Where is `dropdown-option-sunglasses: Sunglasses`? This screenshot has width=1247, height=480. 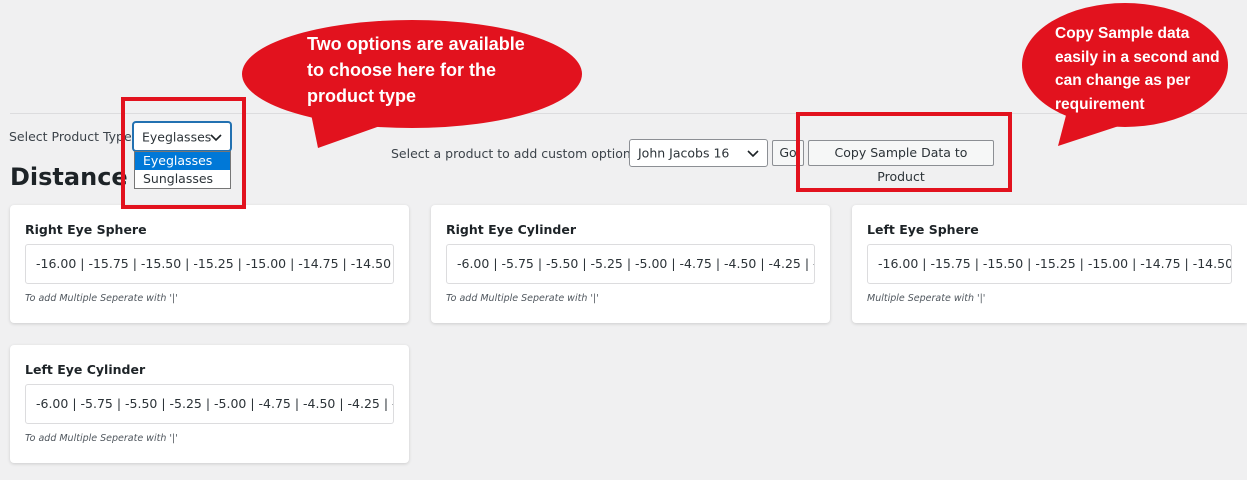 dropdown-option-sunglasses: Sunglasses is located at coordinates (182, 179).